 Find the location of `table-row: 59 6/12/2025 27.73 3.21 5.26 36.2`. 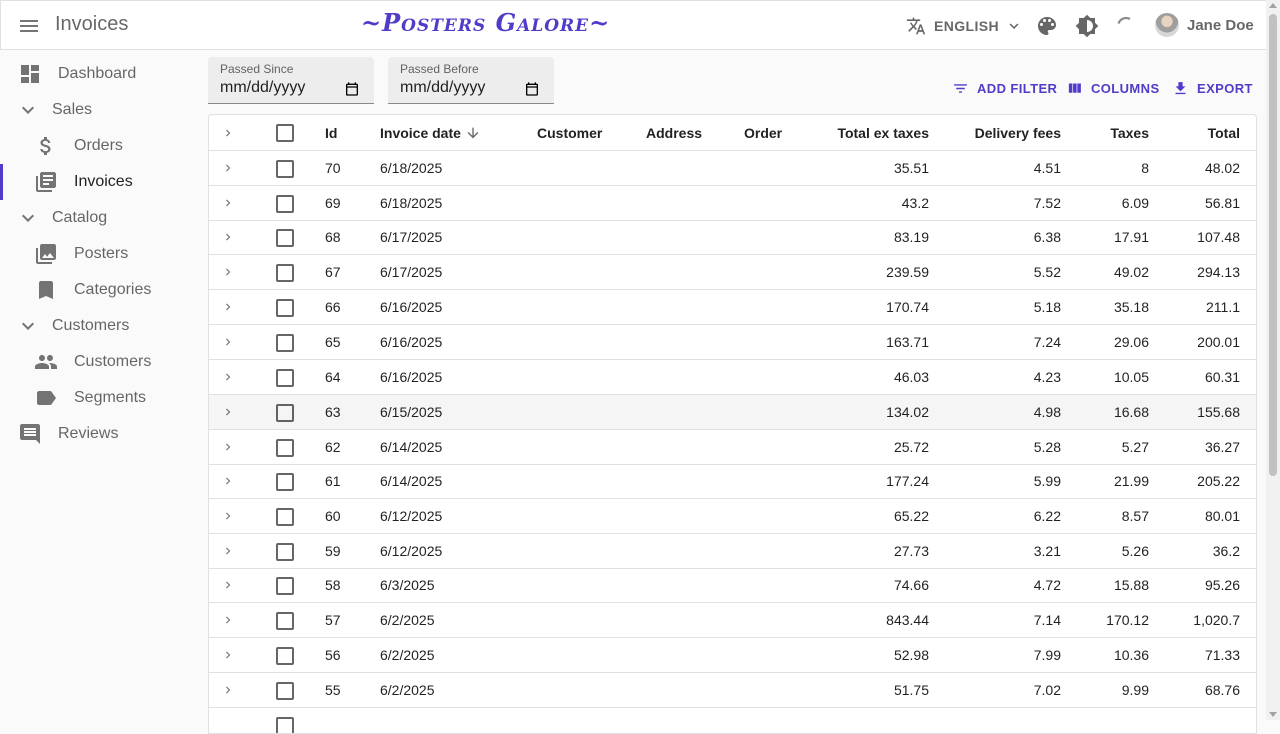

table-row: 59 6/12/2025 27.73 3.21 5.26 36.2 is located at coordinates (732, 551).